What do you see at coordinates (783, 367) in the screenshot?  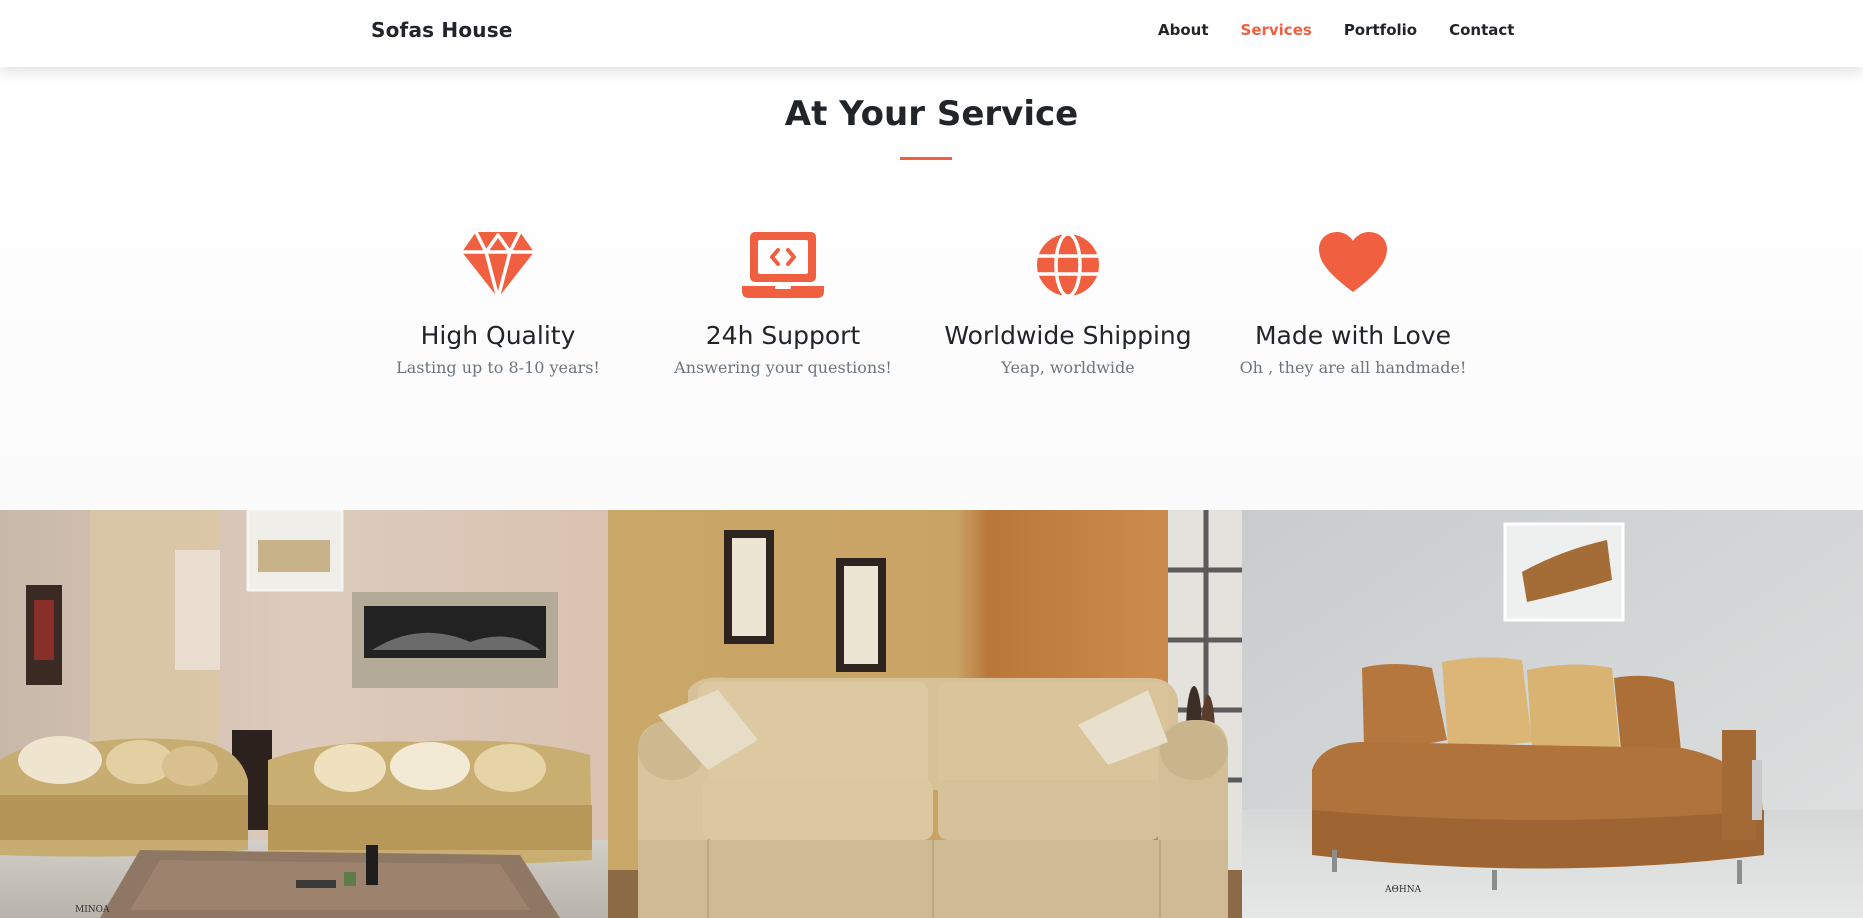 I see `service-text: Answering your questions!` at bounding box center [783, 367].